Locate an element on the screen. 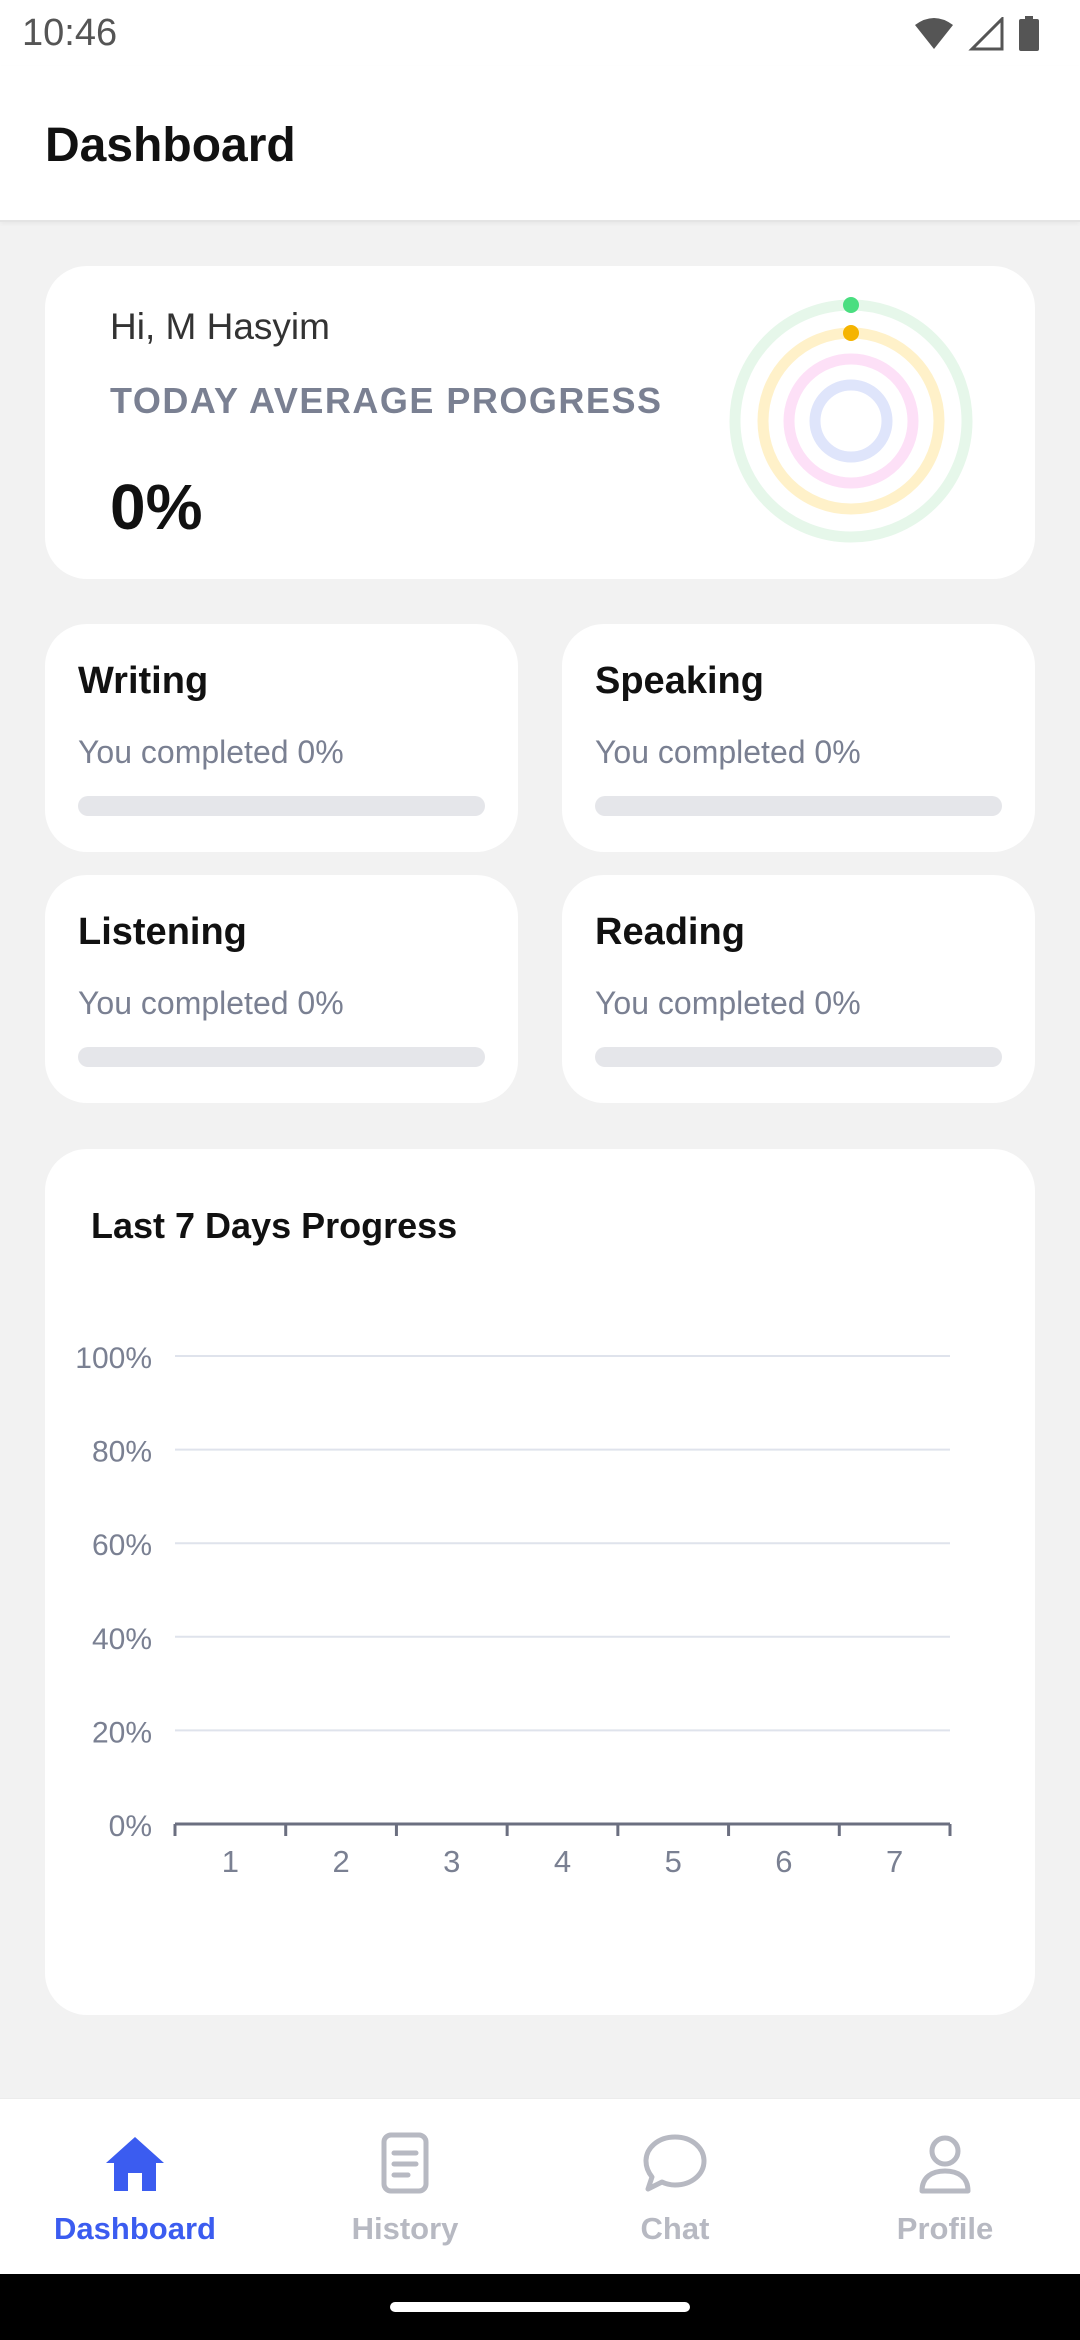 Image resolution: width=1080 pixels, height=2340 pixels. nav-profile: Profile is located at coordinates (945, 2186).